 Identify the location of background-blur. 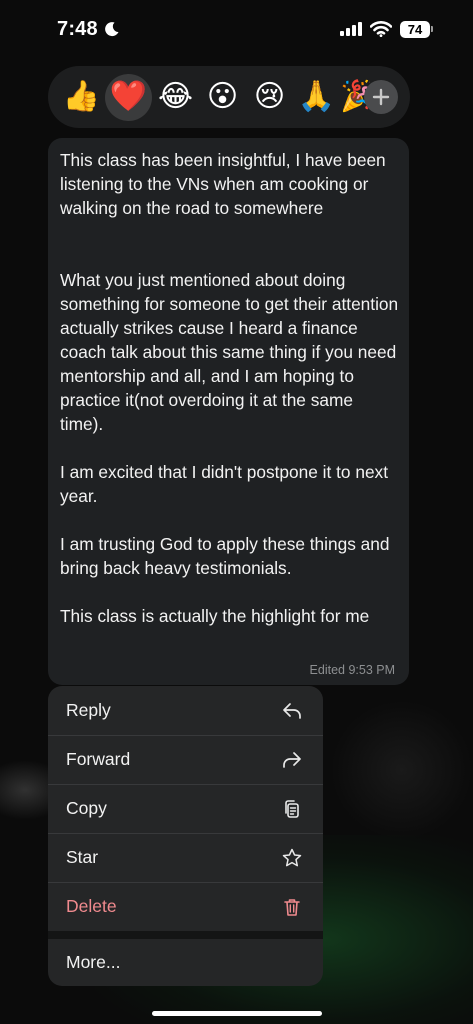
(401, 770).